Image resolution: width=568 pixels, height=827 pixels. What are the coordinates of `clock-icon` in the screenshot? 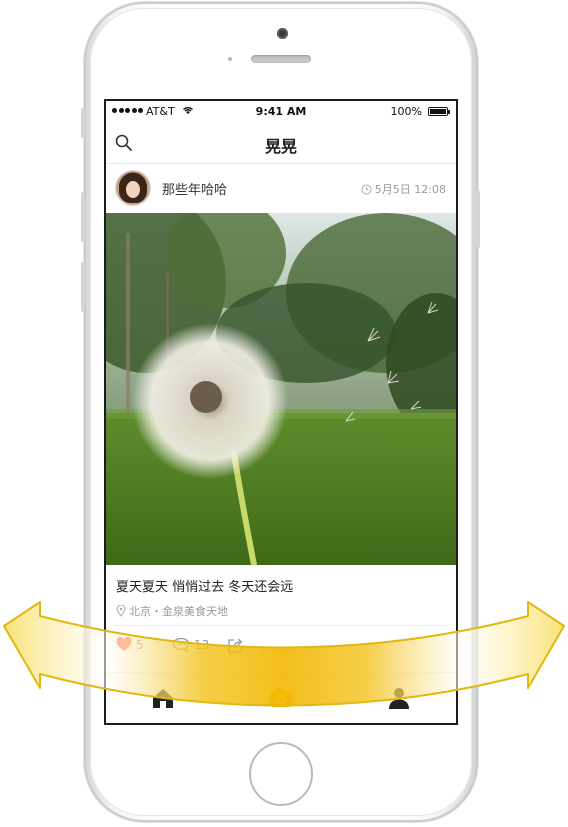 It's located at (366, 189).